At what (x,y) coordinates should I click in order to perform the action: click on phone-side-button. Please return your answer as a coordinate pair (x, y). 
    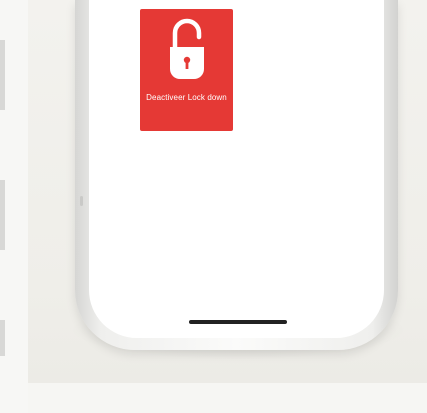
    Looking at the image, I should click on (81, 201).